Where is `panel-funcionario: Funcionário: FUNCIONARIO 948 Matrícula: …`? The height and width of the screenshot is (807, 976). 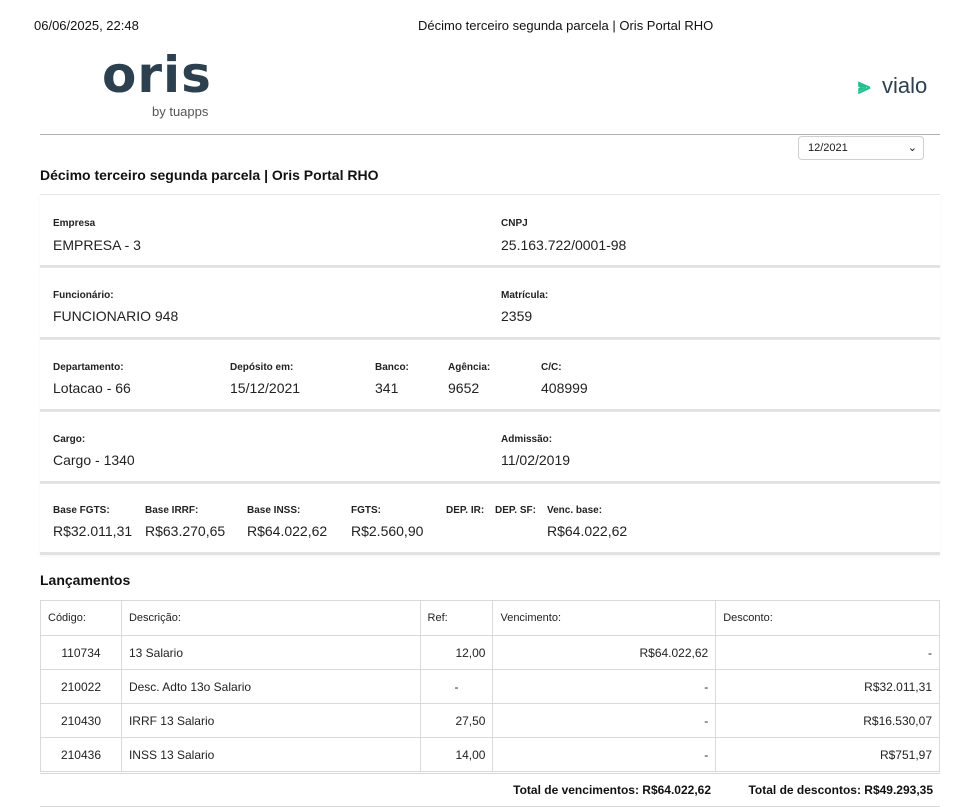
panel-funcionario: Funcionário: FUNCIONARIO 948 Matrícula: … is located at coordinates (490, 303).